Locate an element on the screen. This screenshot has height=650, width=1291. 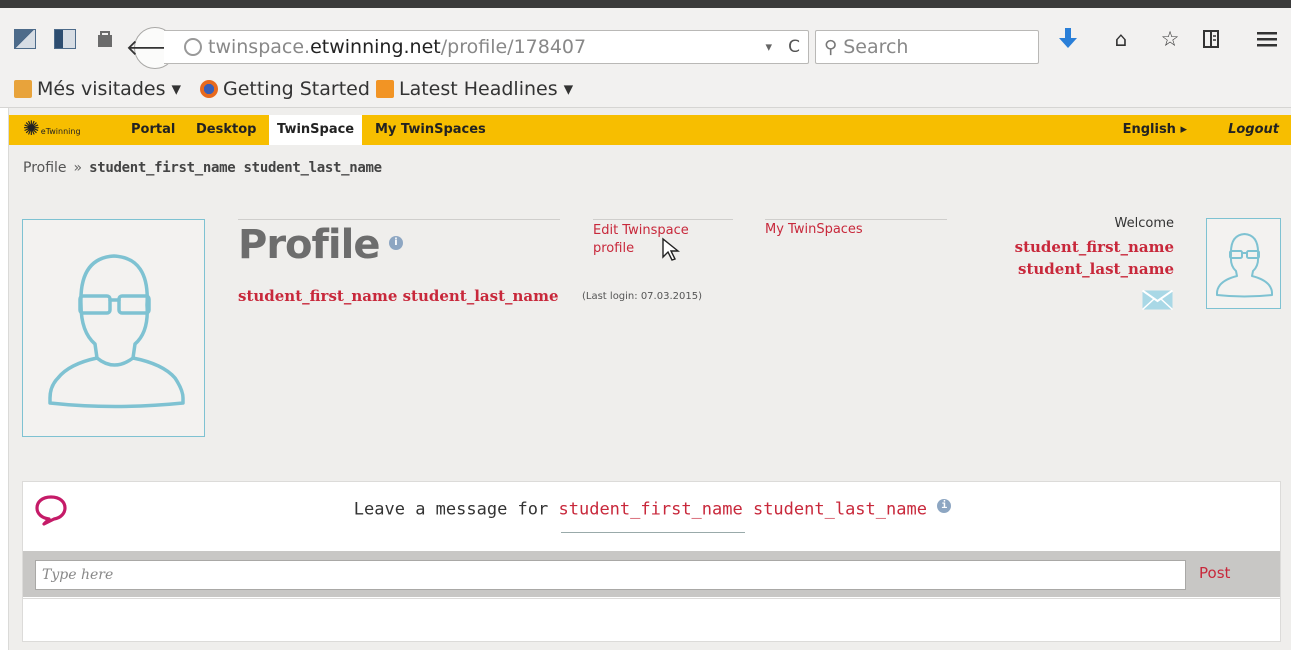
nav-my-twinspaces: My TwinSpaces is located at coordinates (430, 130).